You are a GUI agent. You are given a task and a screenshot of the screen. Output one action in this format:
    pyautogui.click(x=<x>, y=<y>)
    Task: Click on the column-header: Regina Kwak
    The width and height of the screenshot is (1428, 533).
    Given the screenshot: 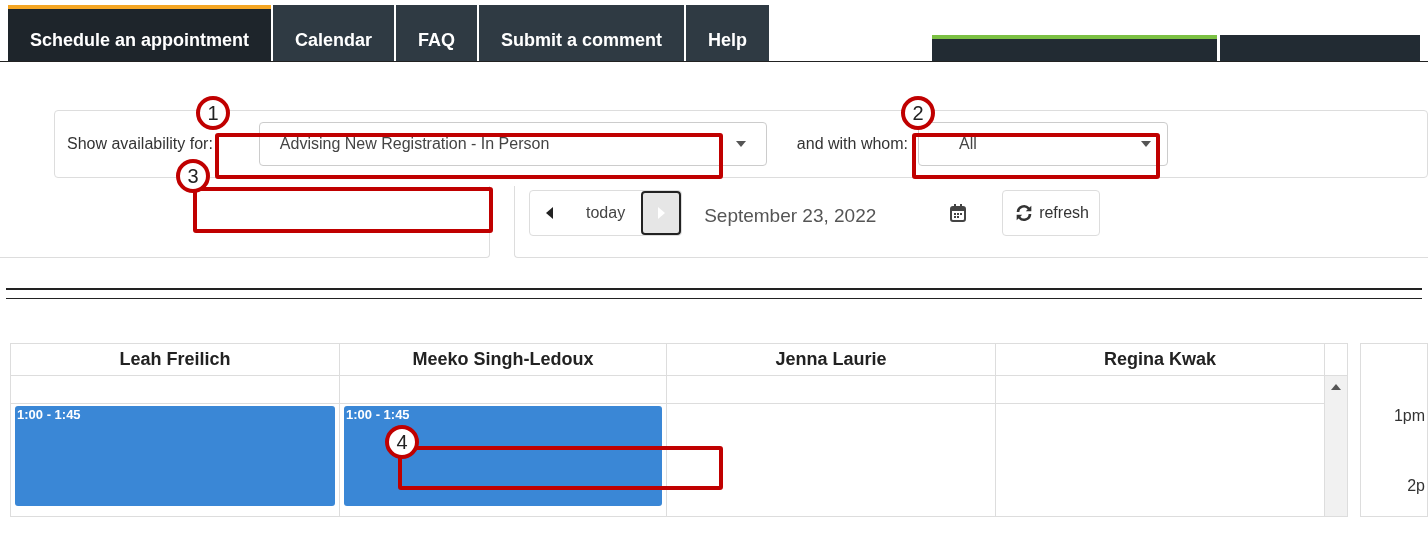 What is the action you would take?
    pyautogui.click(x=1160, y=359)
    